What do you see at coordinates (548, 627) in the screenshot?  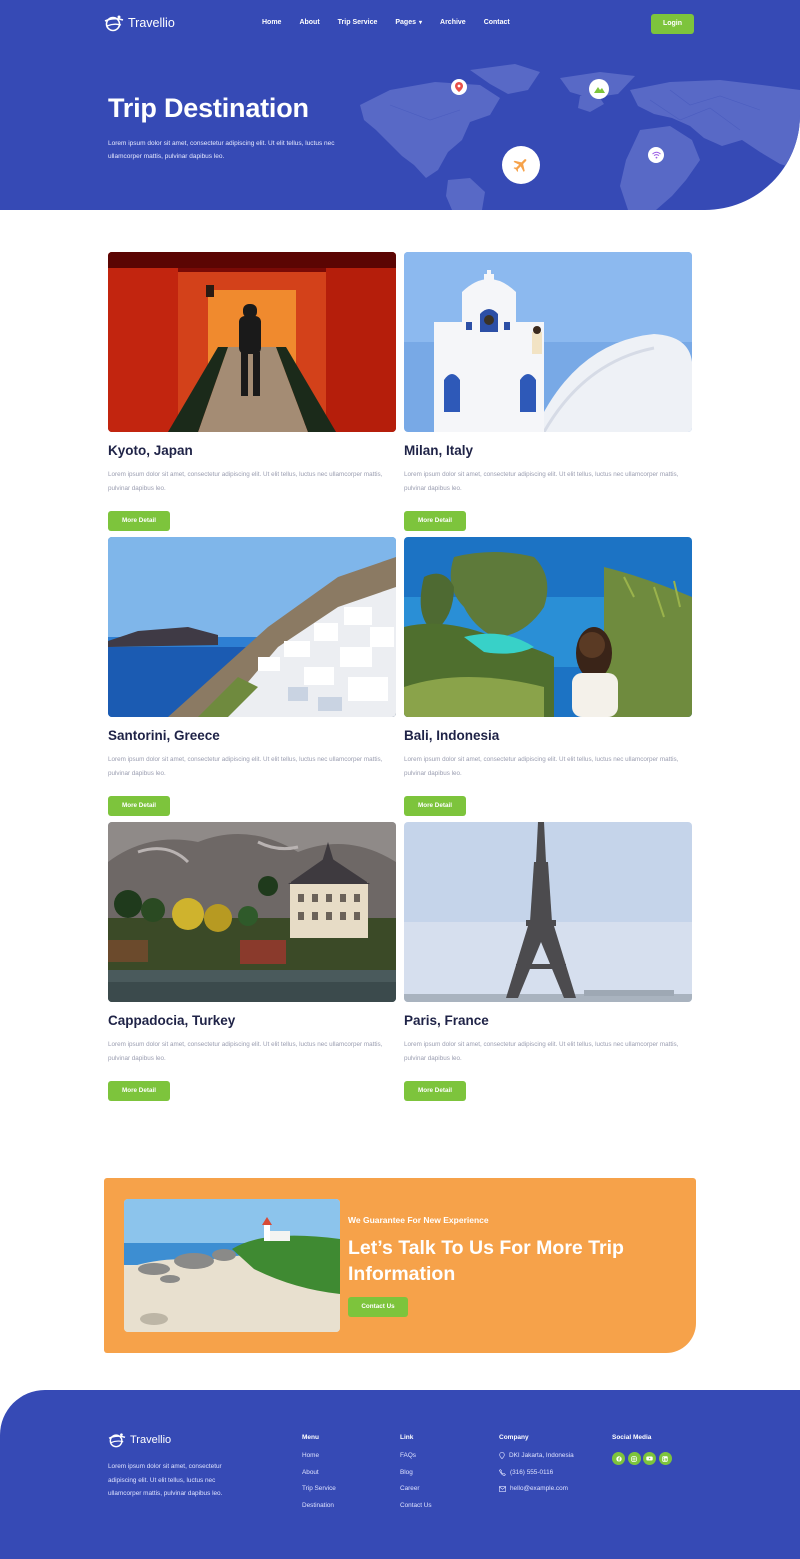 I see `bali-cliff-image` at bounding box center [548, 627].